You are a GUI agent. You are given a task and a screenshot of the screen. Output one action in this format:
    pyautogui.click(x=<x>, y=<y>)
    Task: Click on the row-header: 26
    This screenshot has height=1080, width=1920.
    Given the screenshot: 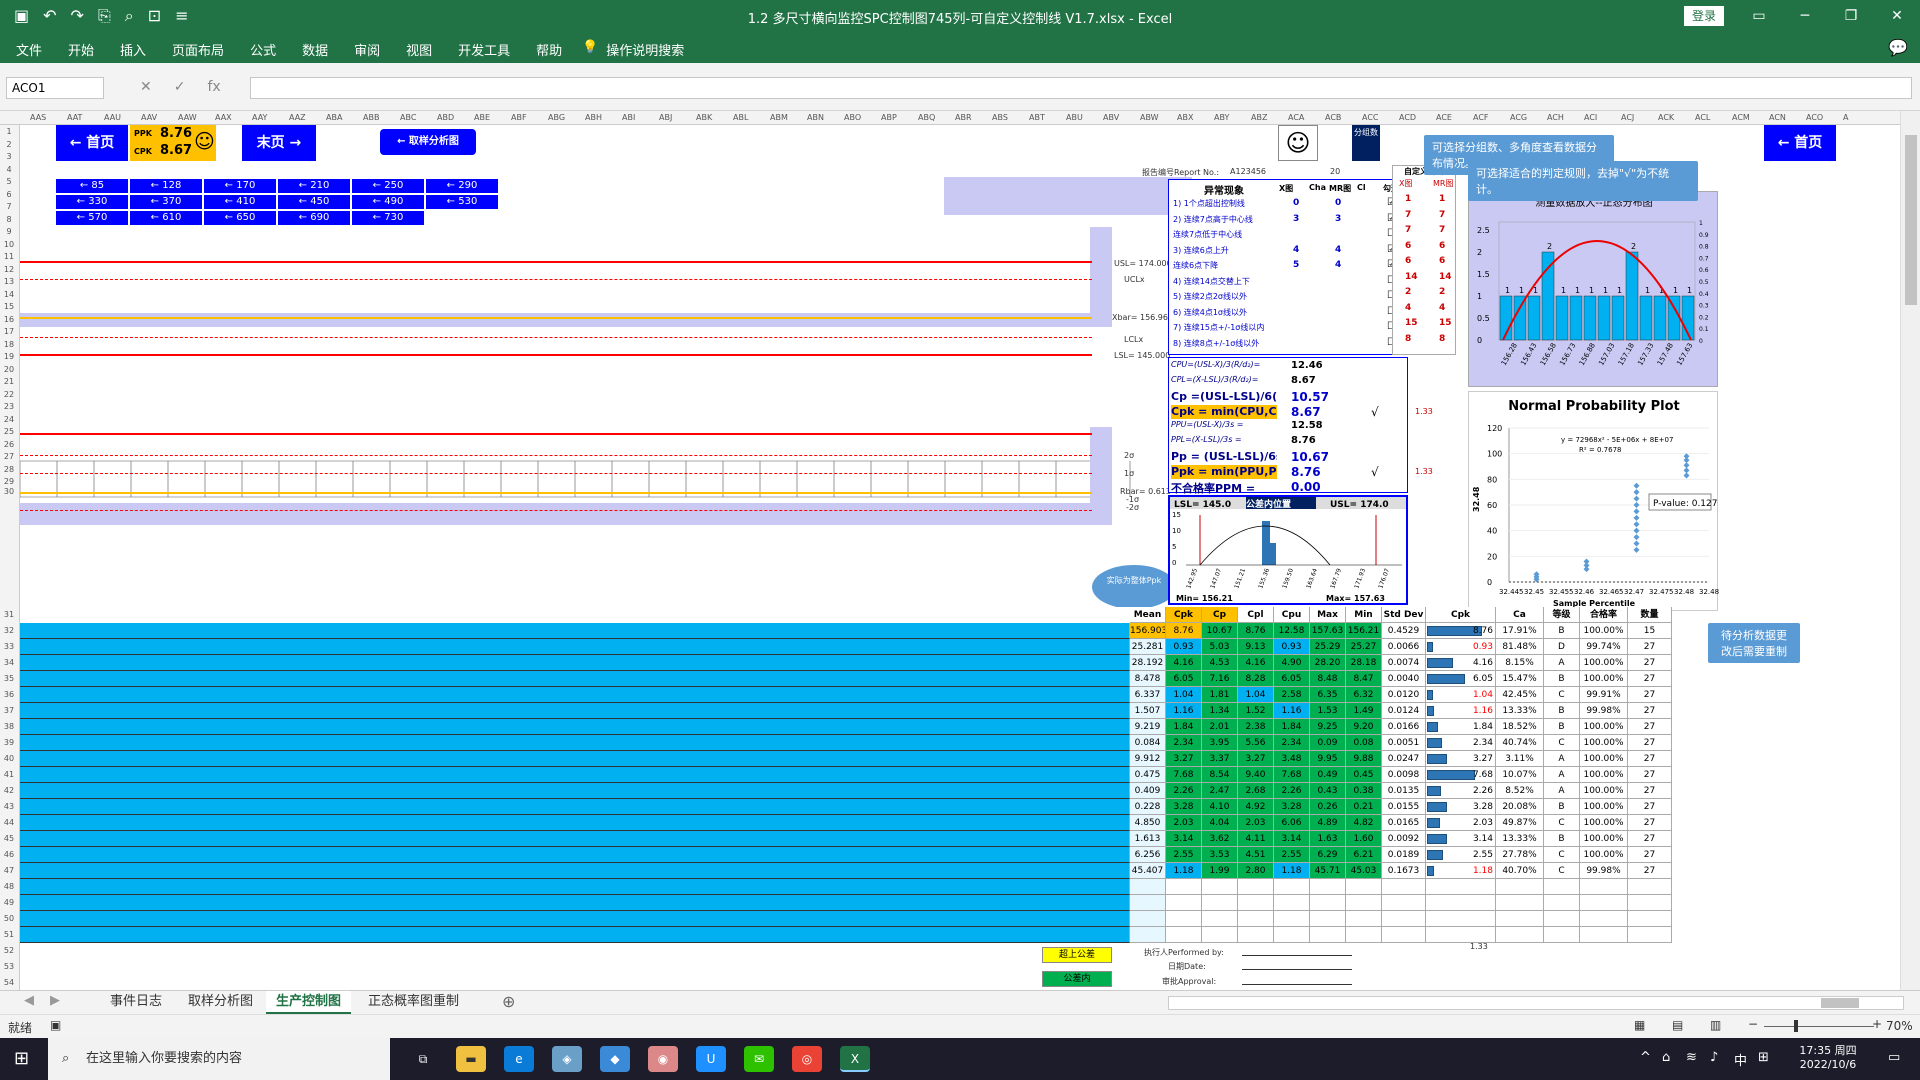 What is the action you would take?
    pyautogui.click(x=9, y=444)
    